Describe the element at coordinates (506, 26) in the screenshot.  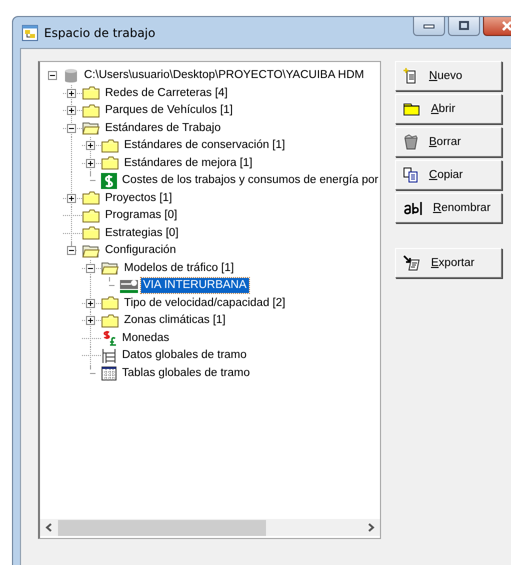
I see `close-icon` at that location.